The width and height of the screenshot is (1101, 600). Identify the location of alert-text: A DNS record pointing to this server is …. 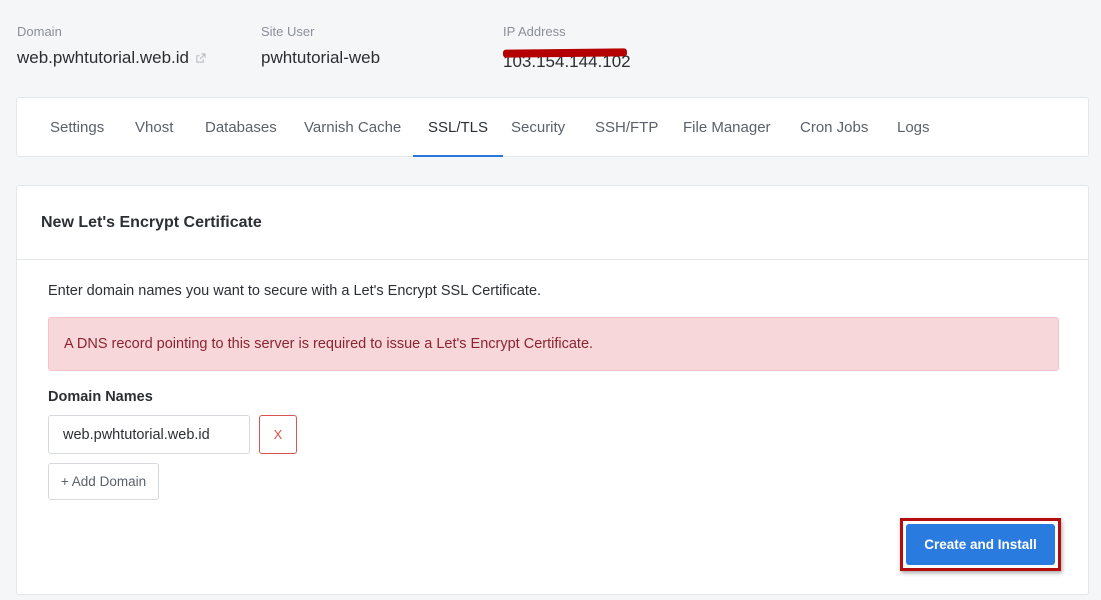
(329, 344).